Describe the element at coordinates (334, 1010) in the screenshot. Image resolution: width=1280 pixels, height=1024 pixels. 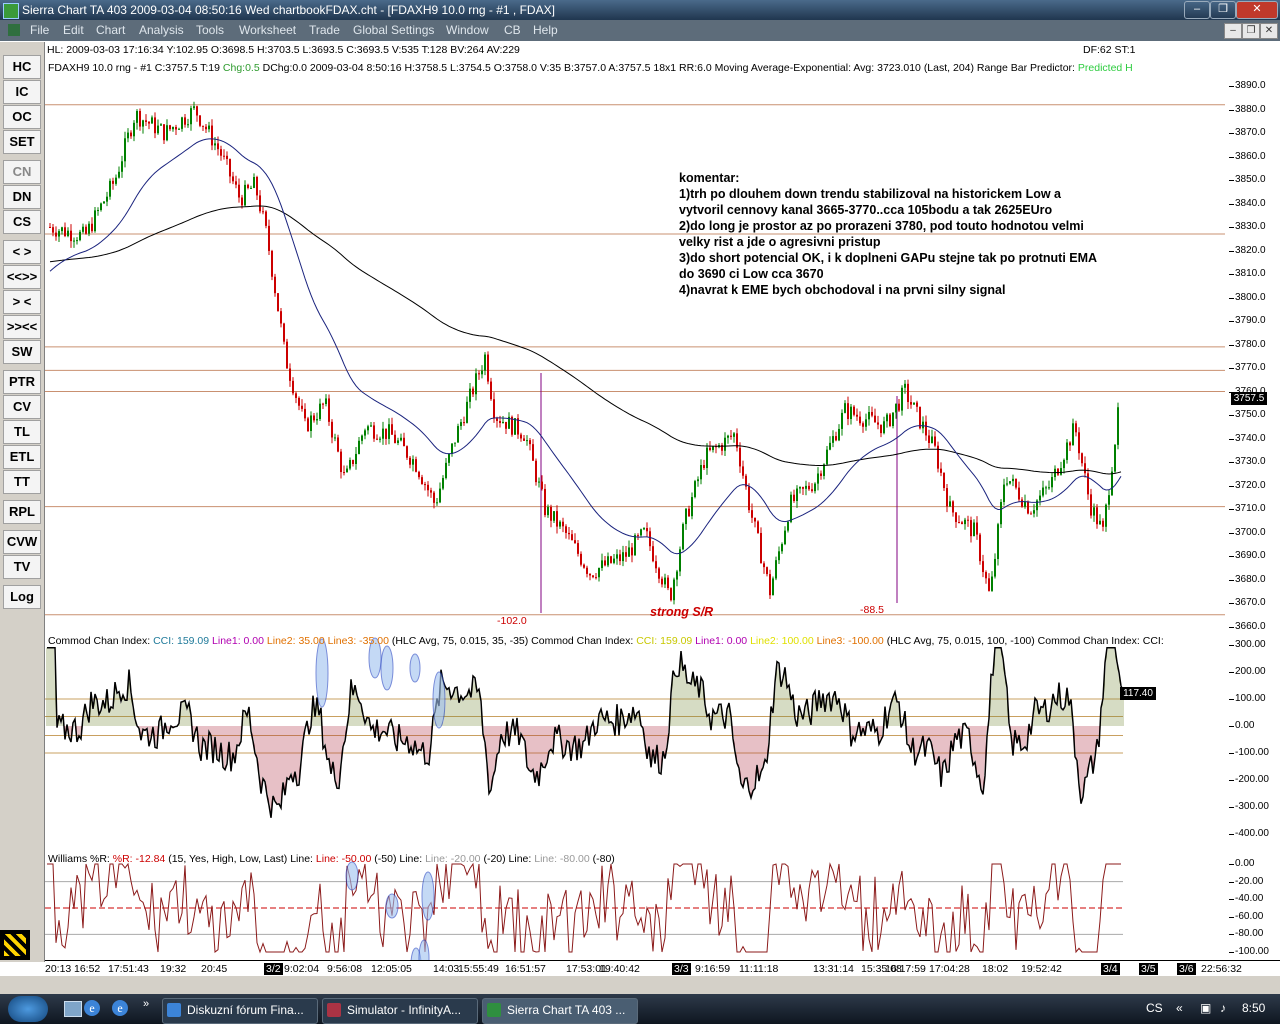
I see `simulator-icon` at that location.